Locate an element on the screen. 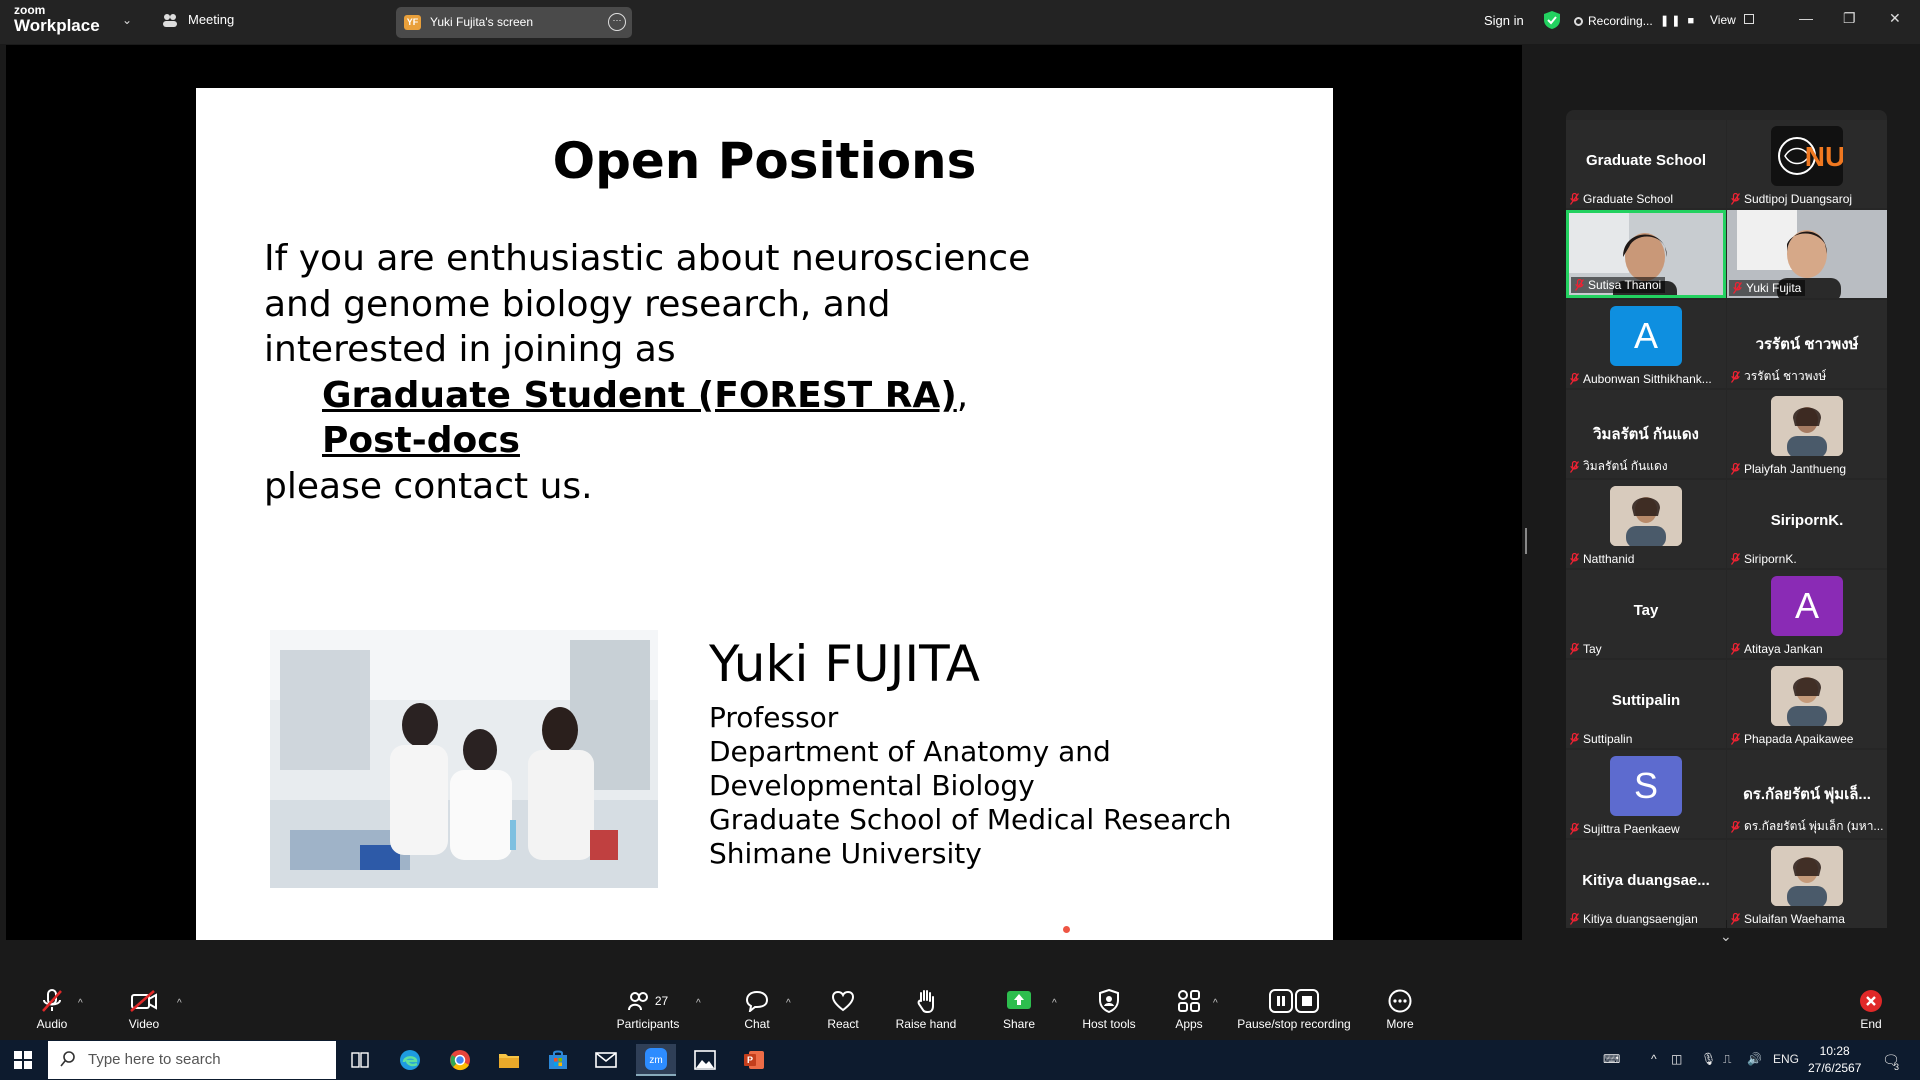  participants-button: 27 Participants is located at coordinates (648, 1010).